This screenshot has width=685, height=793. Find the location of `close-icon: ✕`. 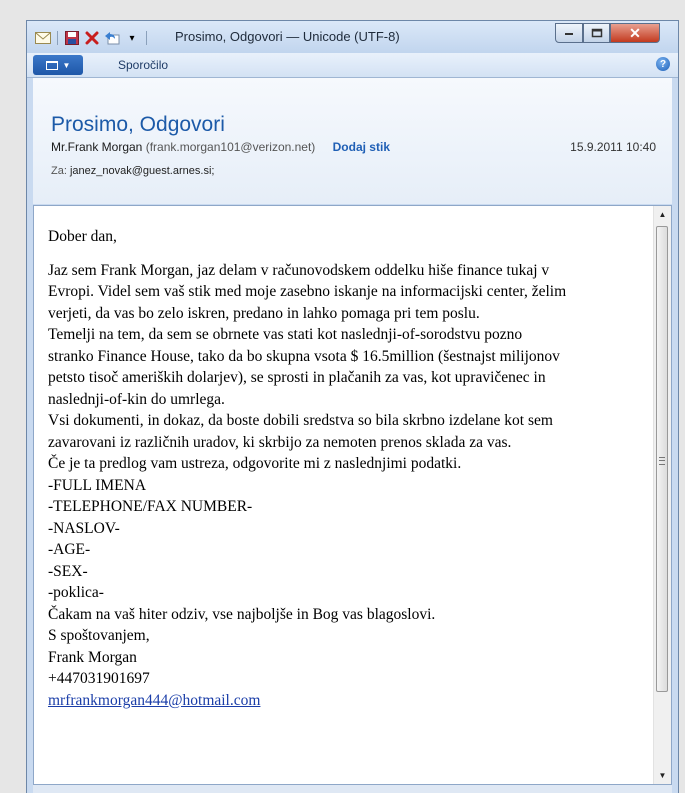

close-icon: ✕ is located at coordinates (635, 32).